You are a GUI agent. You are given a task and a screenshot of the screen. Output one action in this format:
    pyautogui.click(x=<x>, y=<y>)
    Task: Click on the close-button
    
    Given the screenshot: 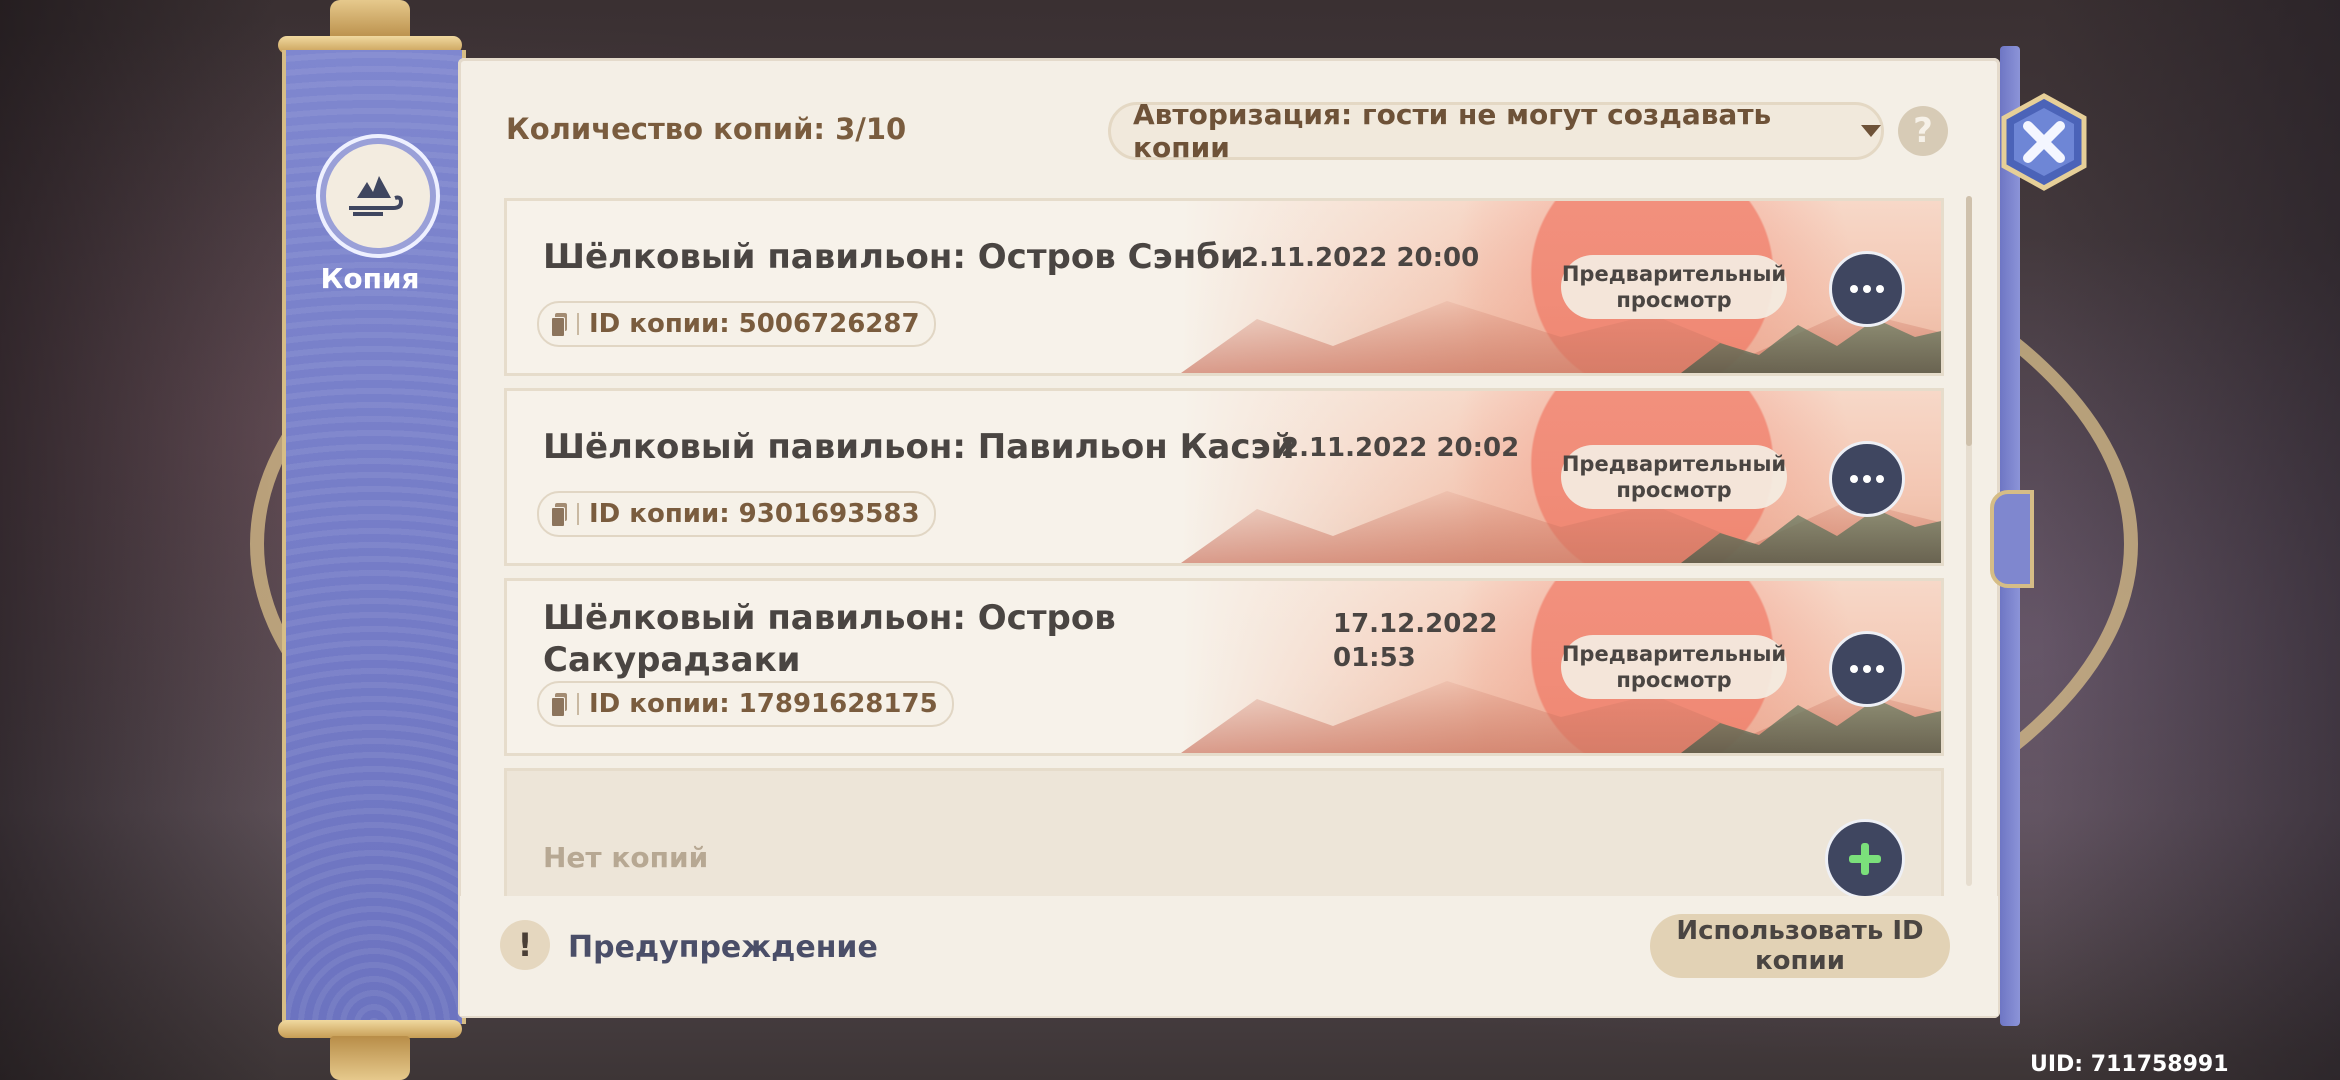 What is the action you would take?
    pyautogui.click(x=2044, y=142)
    